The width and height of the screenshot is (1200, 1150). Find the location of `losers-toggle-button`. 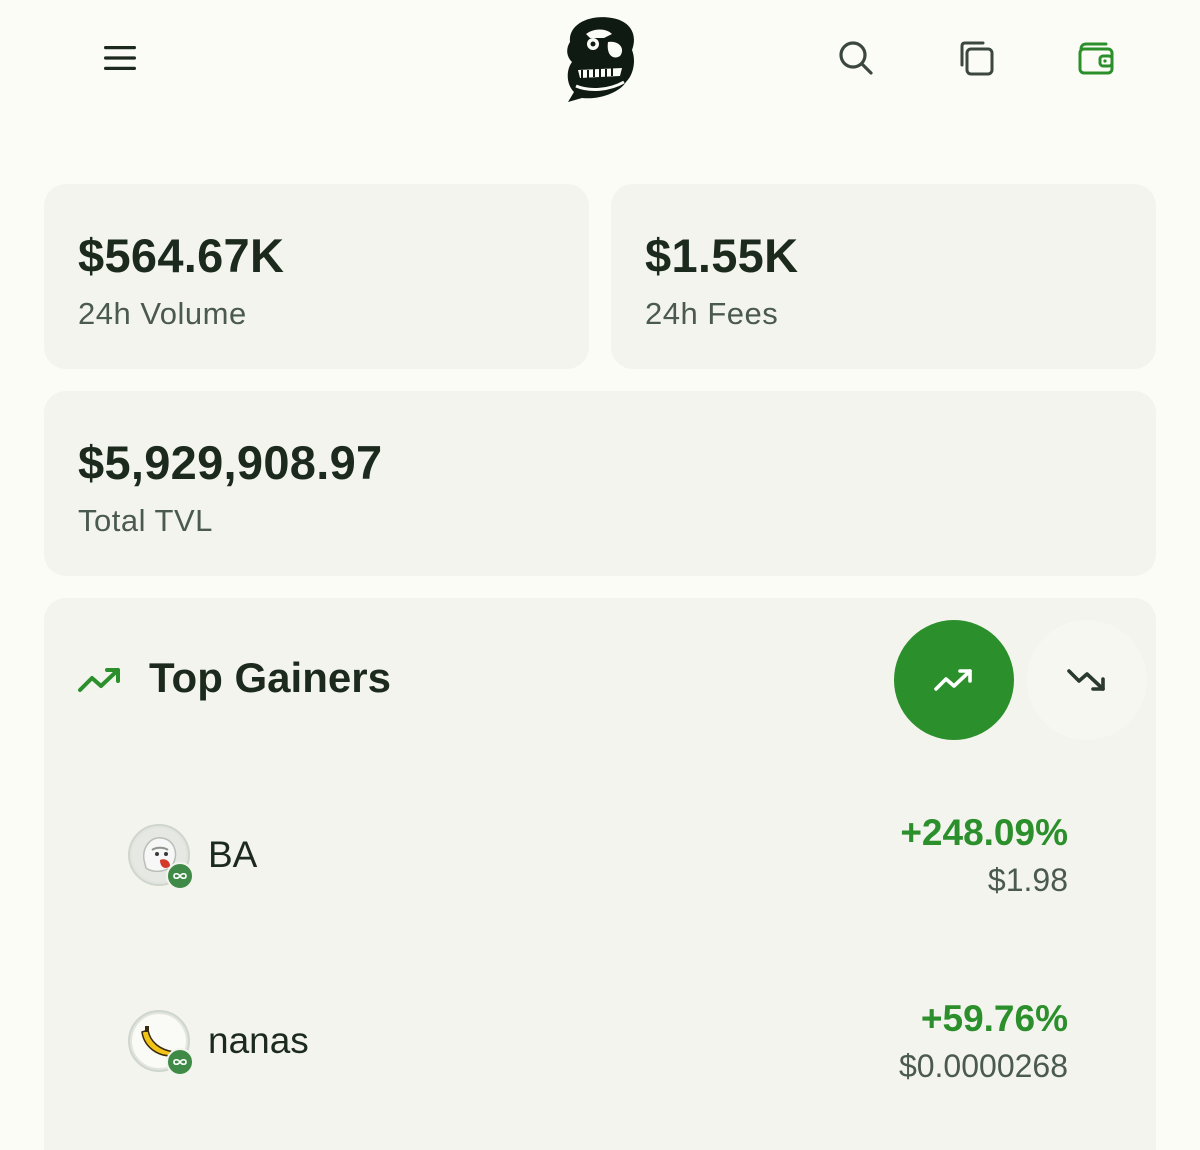

losers-toggle-button is located at coordinates (1087, 680).